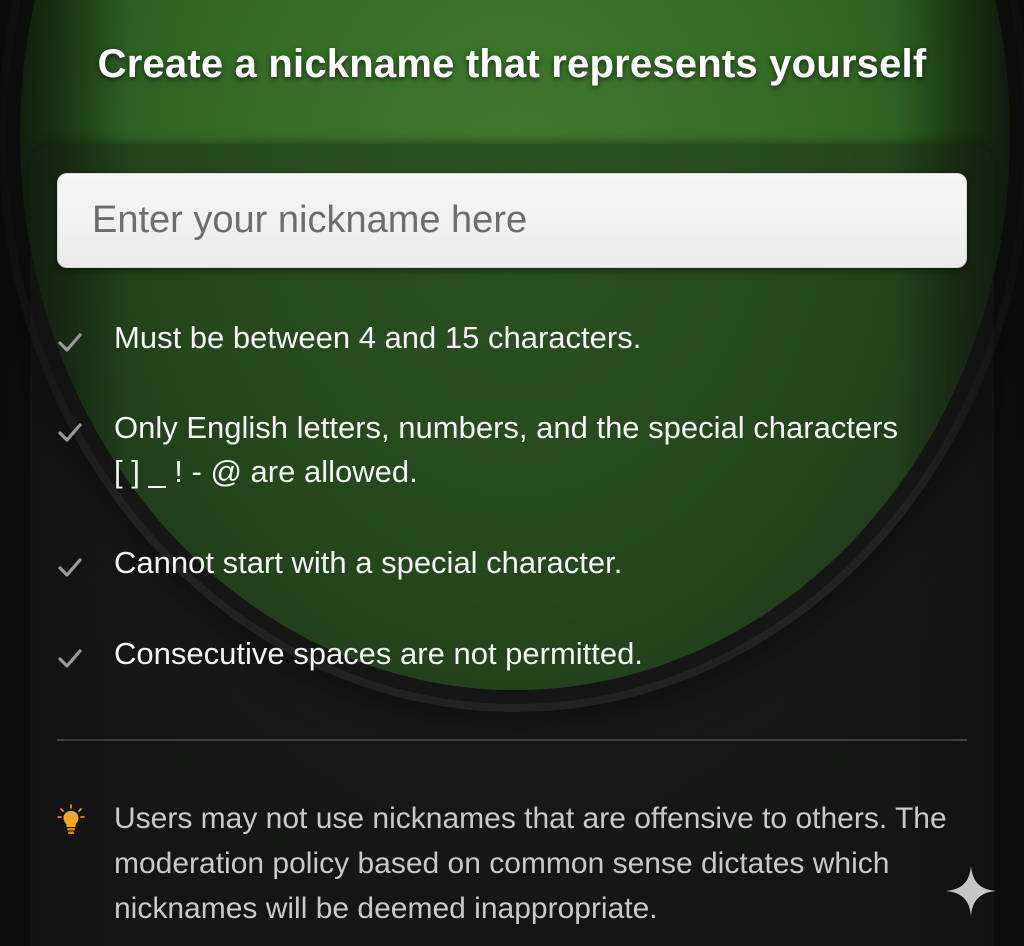 Image resolution: width=1024 pixels, height=946 pixels. Describe the element at coordinates (971, 891) in the screenshot. I see `sparkle-icon` at that location.